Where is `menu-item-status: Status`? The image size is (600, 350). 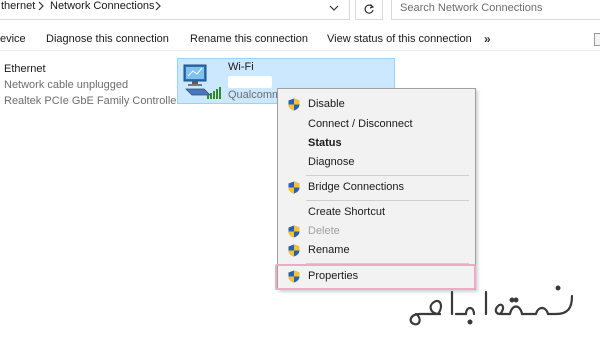
menu-item-status: Status is located at coordinates (376, 143).